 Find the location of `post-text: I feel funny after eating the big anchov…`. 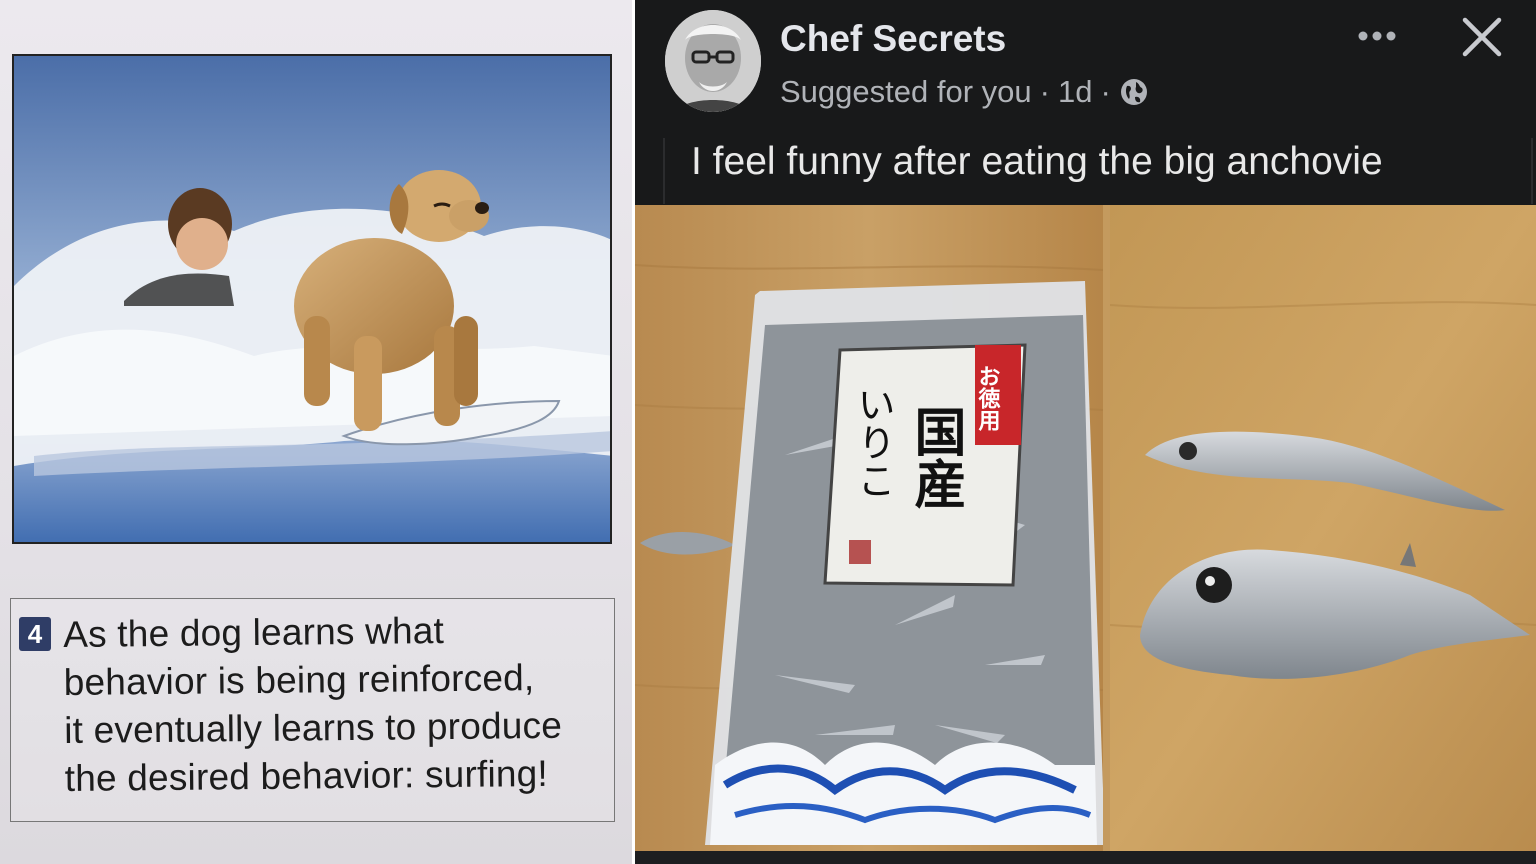

post-text: I feel funny after eating the big anchov… is located at coordinates (1037, 161).